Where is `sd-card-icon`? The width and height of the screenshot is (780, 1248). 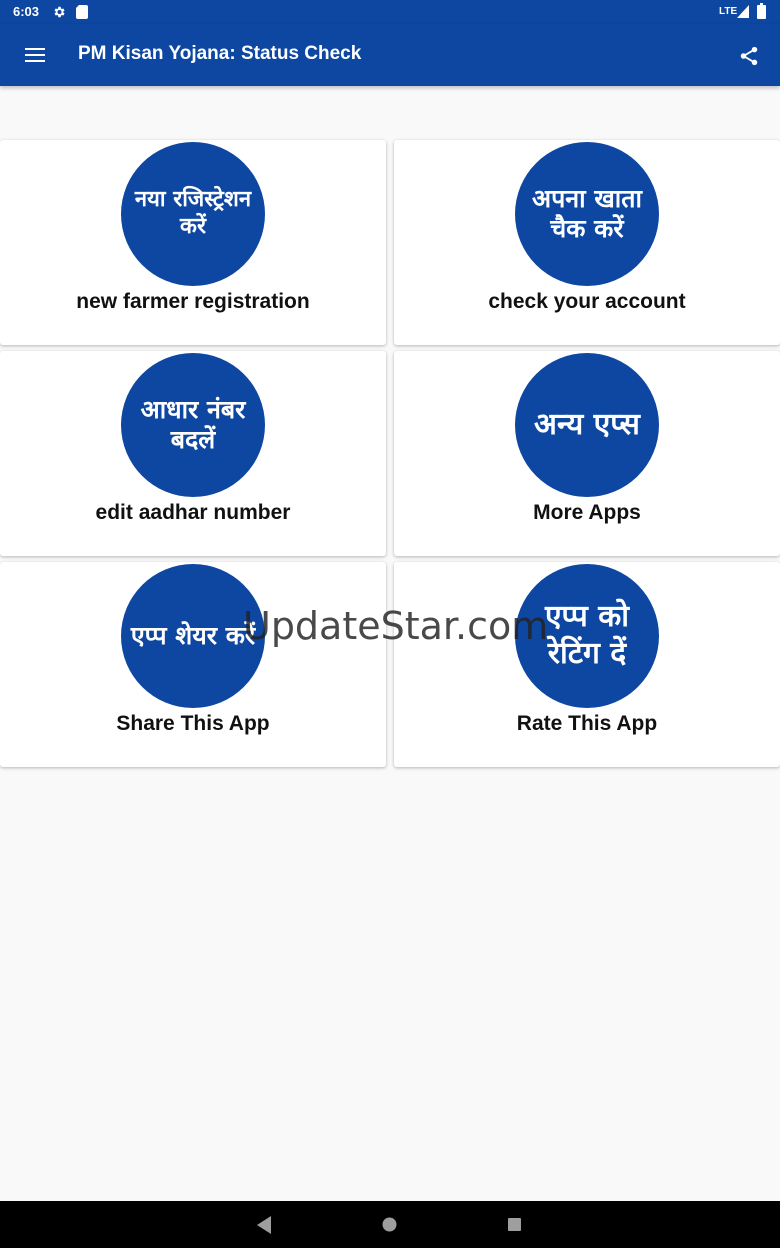 sd-card-icon is located at coordinates (82, 12).